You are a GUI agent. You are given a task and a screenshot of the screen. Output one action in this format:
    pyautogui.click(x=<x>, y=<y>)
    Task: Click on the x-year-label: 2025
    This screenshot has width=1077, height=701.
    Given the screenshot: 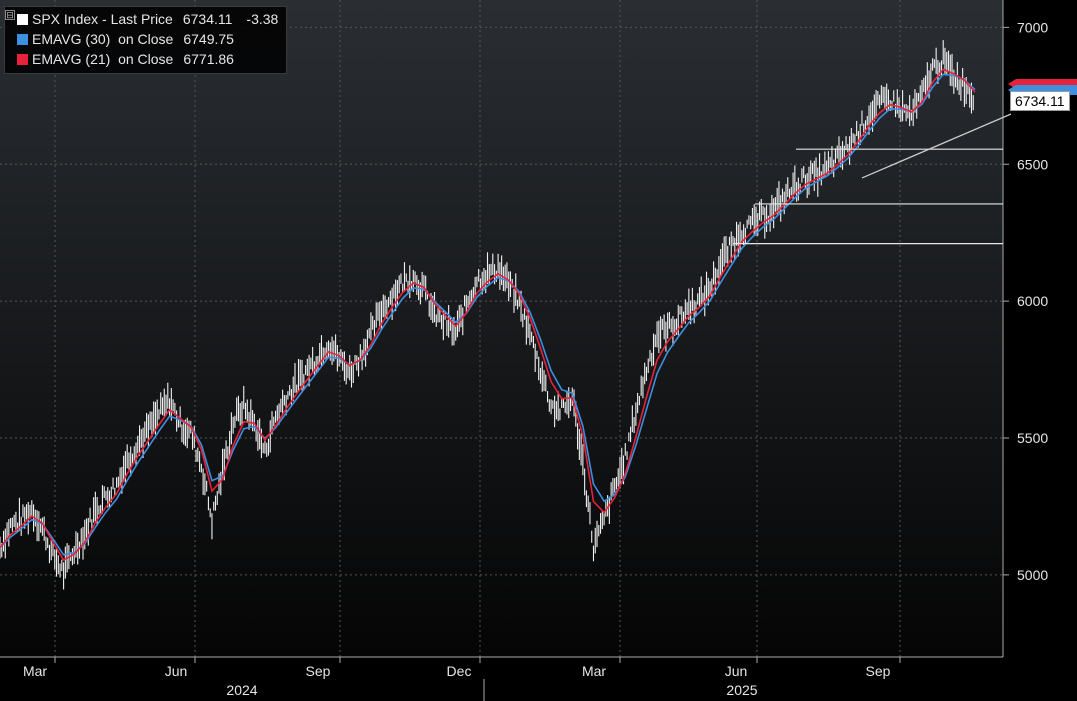 What is the action you would take?
    pyautogui.click(x=741, y=690)
    